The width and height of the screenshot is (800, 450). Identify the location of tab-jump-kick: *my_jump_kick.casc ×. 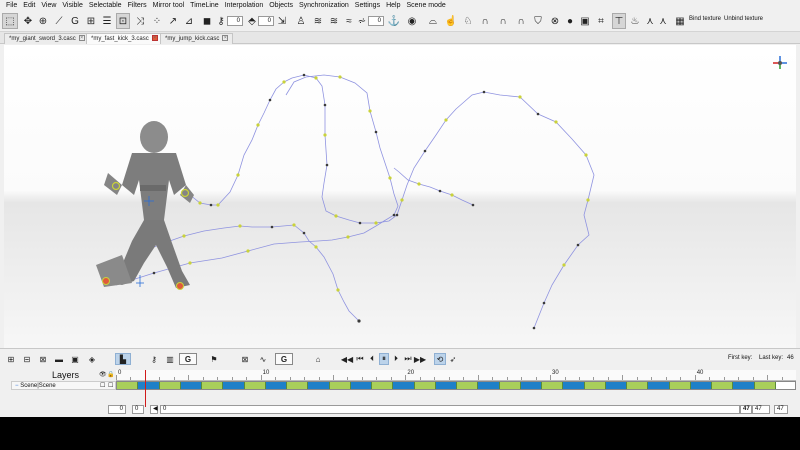
(197, 38).